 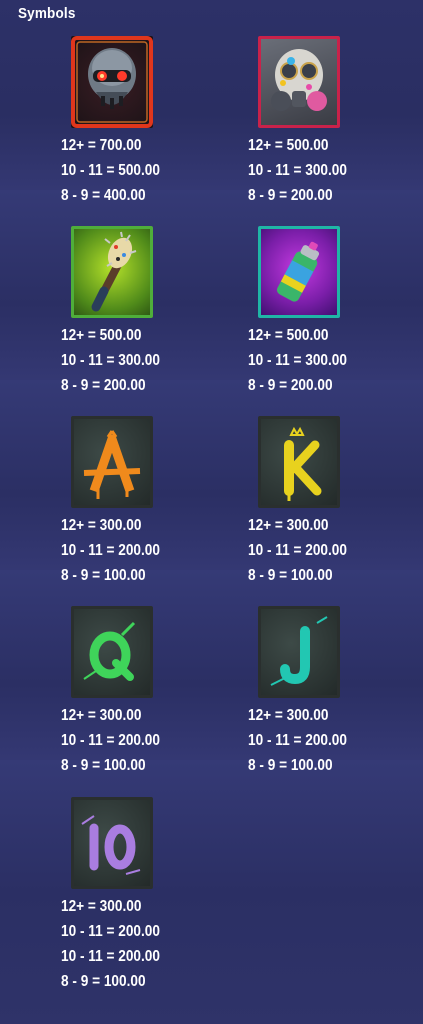 I want to click on gas-mask-icon, so click(x=299, y=82).